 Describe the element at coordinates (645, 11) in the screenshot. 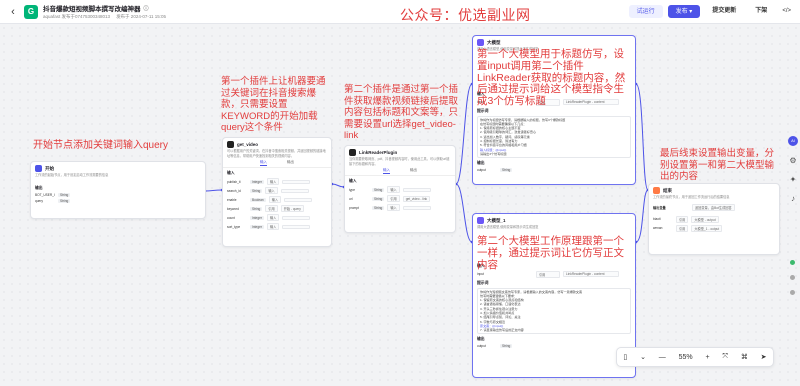

I see `test-run-button: 试运行` at that location.